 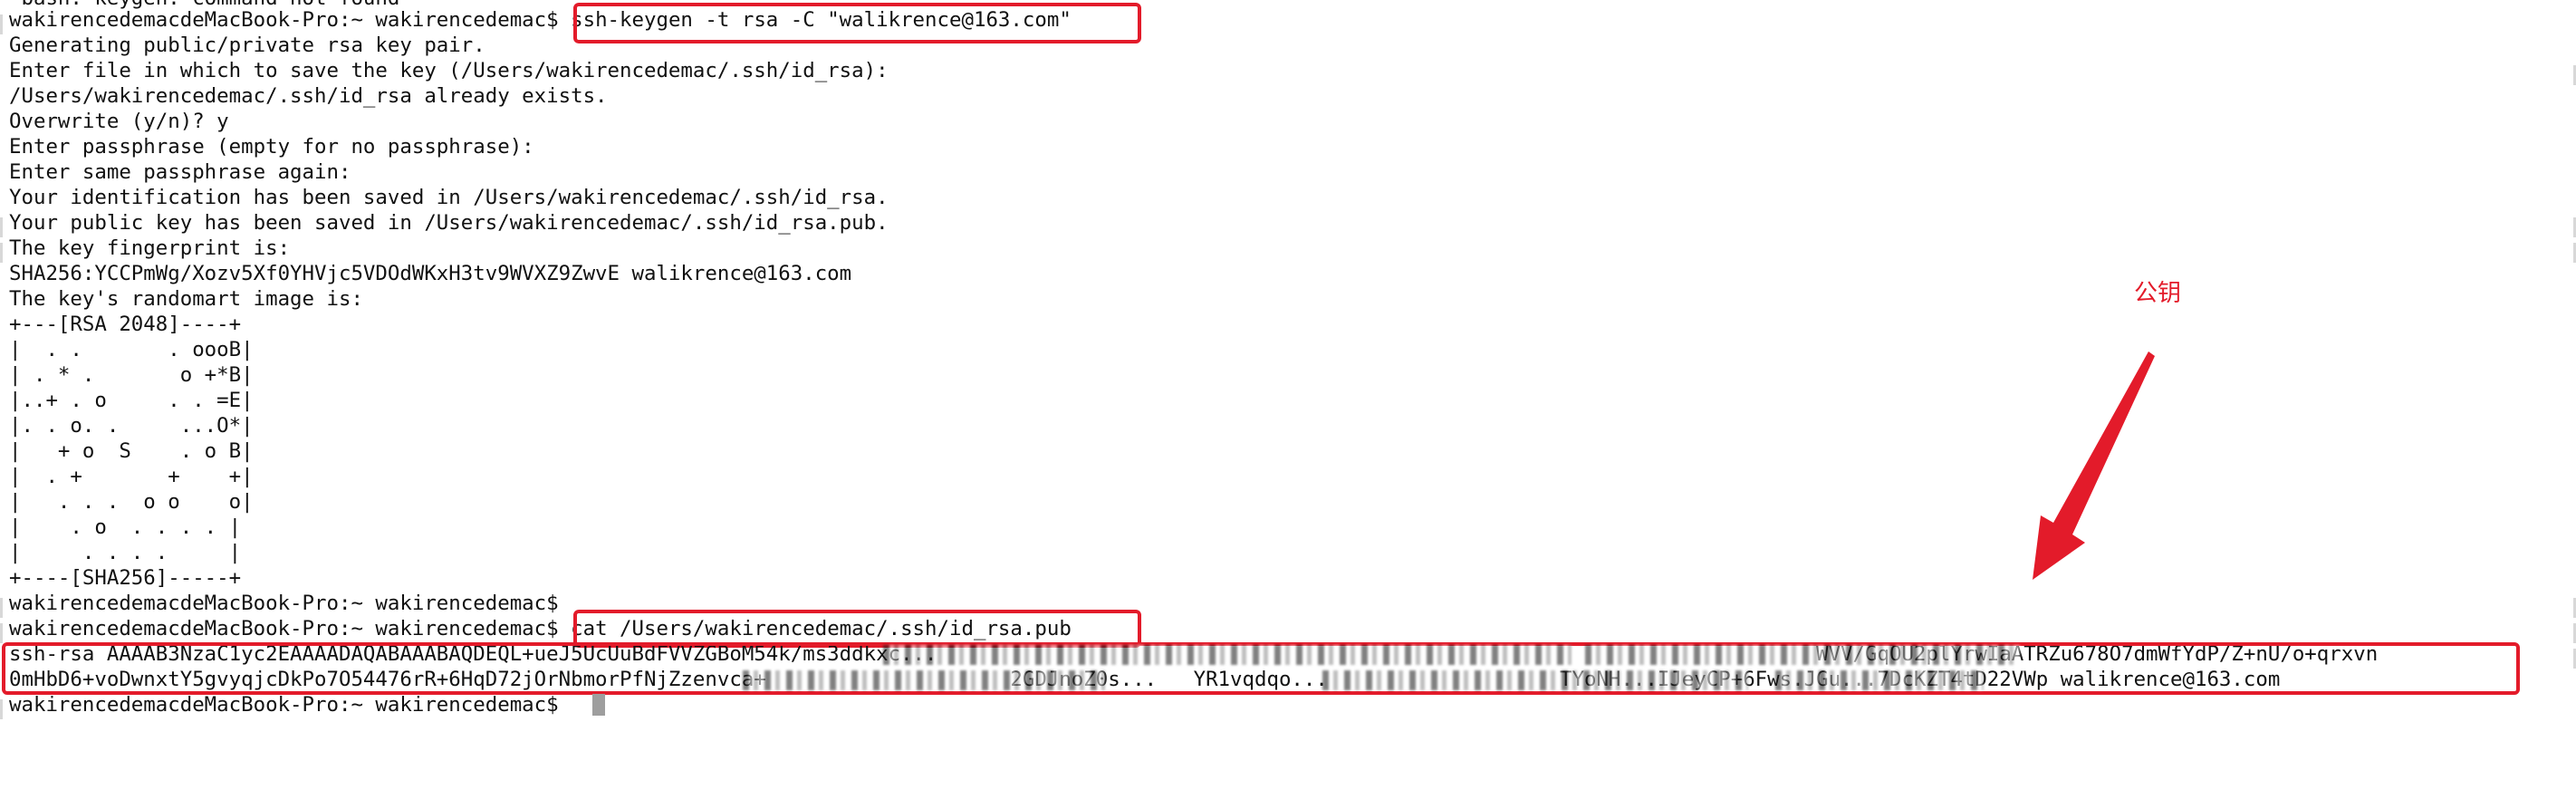 I want to click on randomart-line: |. . o. . ...O*|, so click(x=131, y=426).